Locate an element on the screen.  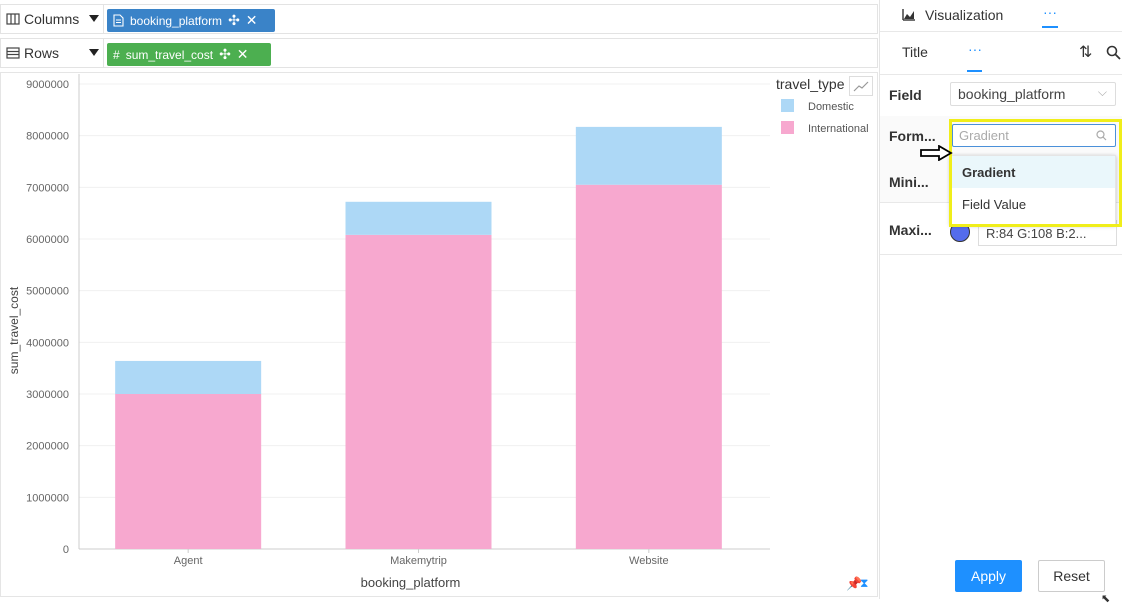
remove-column-icon: ✕ is located at coordinates (252, 20).